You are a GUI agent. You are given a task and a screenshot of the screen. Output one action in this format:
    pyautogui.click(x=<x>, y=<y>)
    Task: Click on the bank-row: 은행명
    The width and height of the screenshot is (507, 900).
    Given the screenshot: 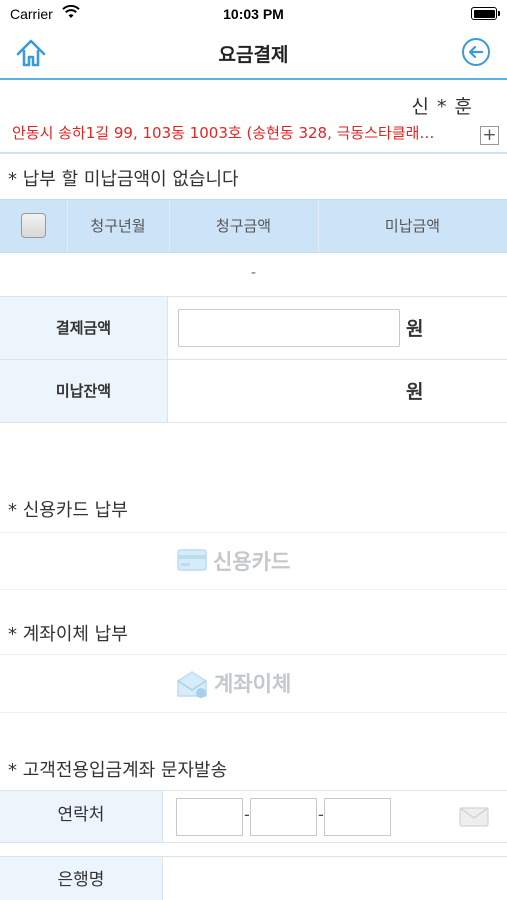 What is the action you would take?
    pyautogui.click(x=253, y=878)
    